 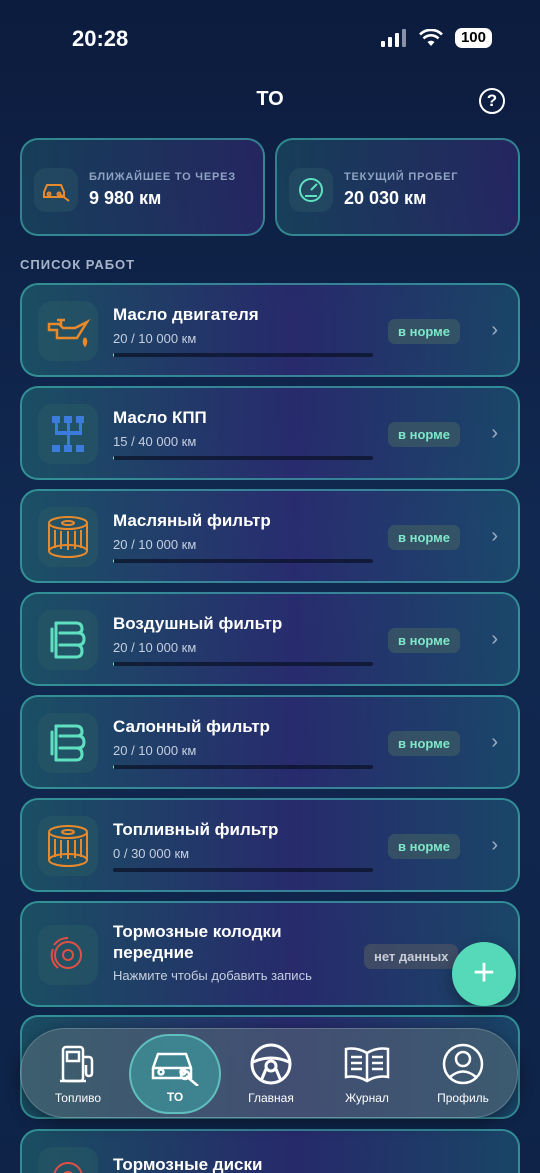 I want to click on tab-active-bubble: ТО, so click(x=175, y=1074).